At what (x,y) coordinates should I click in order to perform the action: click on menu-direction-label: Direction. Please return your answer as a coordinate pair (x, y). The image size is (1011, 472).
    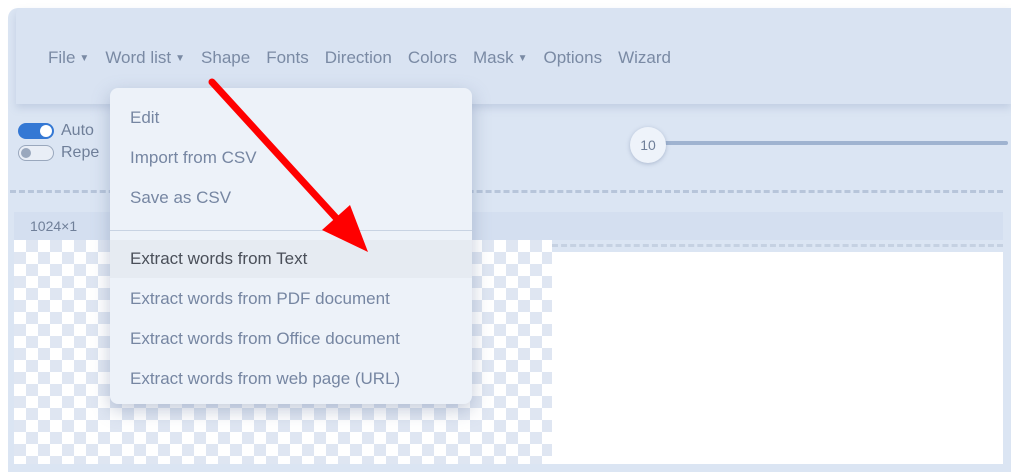
    Looking at the image, I should click on (358, 57).